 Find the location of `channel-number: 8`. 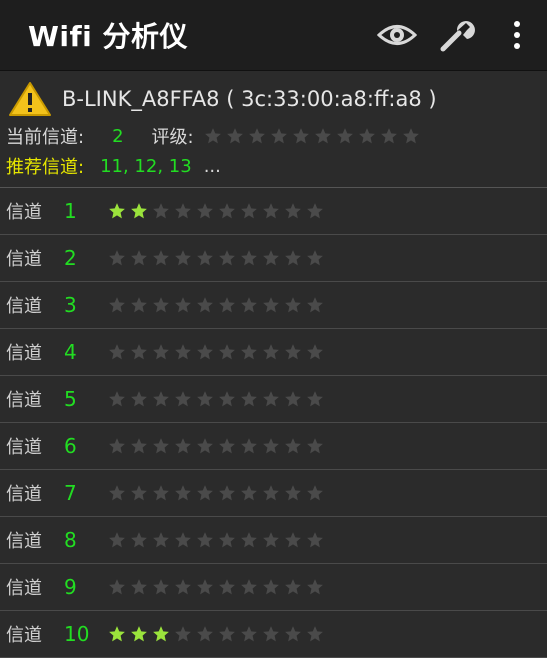

channel-number: 8 is located at coordinates (70, 540).